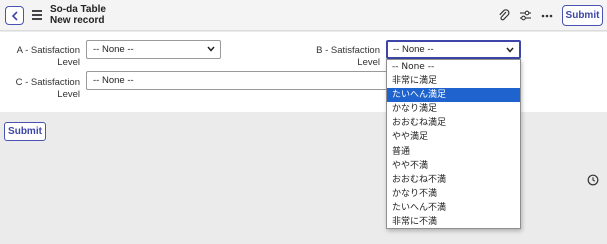 The height and width of the screenshot is (244, 607). I want to click on dropdown-option: 普通, so click(453, 152).